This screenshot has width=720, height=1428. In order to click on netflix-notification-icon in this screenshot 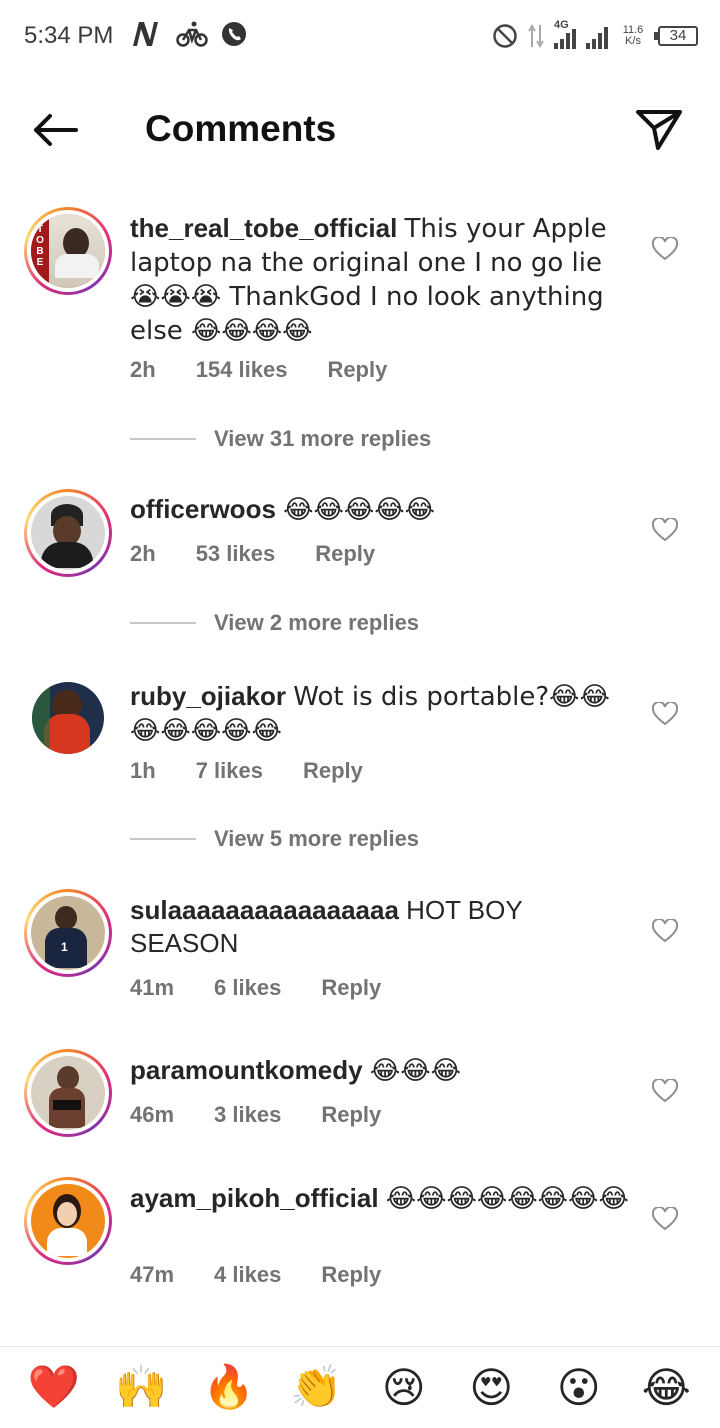, I will do `click(145, 35)`.